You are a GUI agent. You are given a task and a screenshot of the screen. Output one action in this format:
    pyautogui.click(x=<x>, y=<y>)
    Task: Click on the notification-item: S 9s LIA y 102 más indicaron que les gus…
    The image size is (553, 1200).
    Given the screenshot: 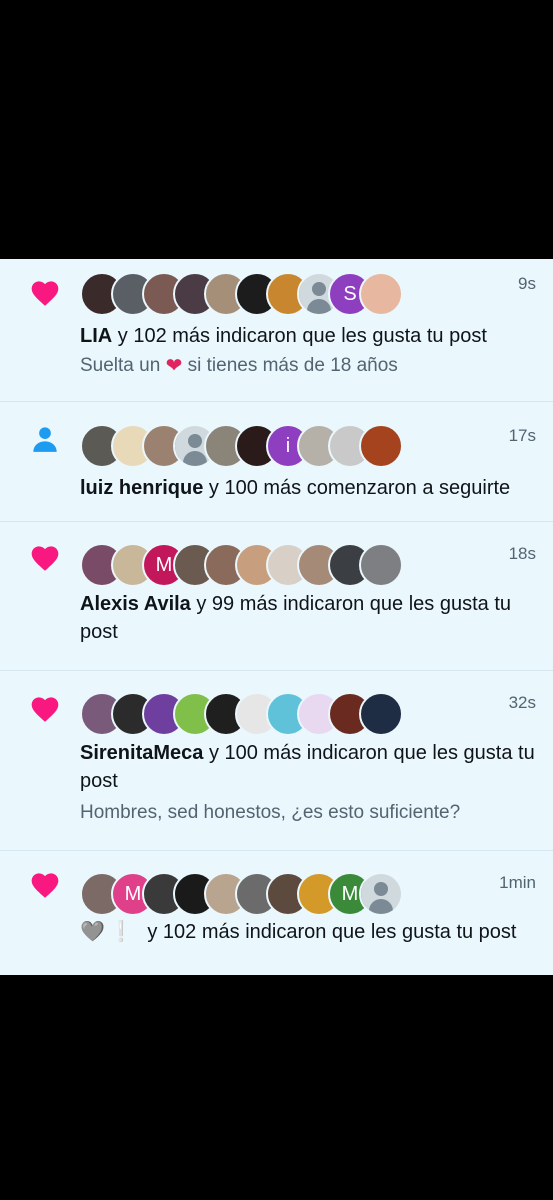 What is the action you would take?
    pyautogui.click(x=276, y=330)
    